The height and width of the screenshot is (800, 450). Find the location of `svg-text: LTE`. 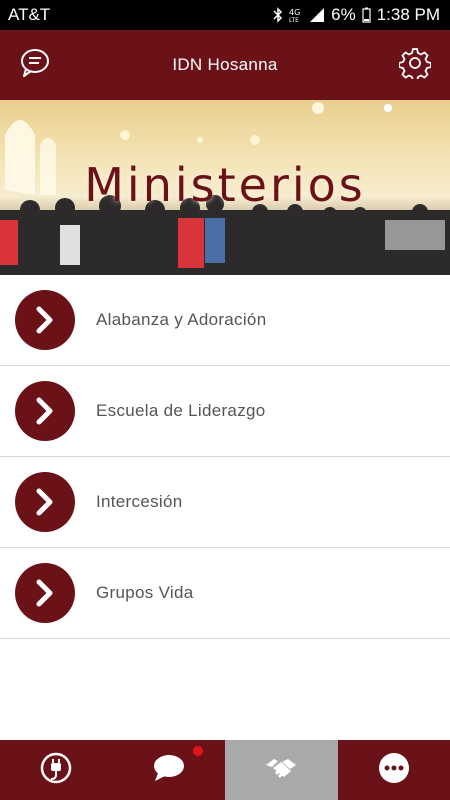

svg-text: LTE is located at coordinates (294, 20).